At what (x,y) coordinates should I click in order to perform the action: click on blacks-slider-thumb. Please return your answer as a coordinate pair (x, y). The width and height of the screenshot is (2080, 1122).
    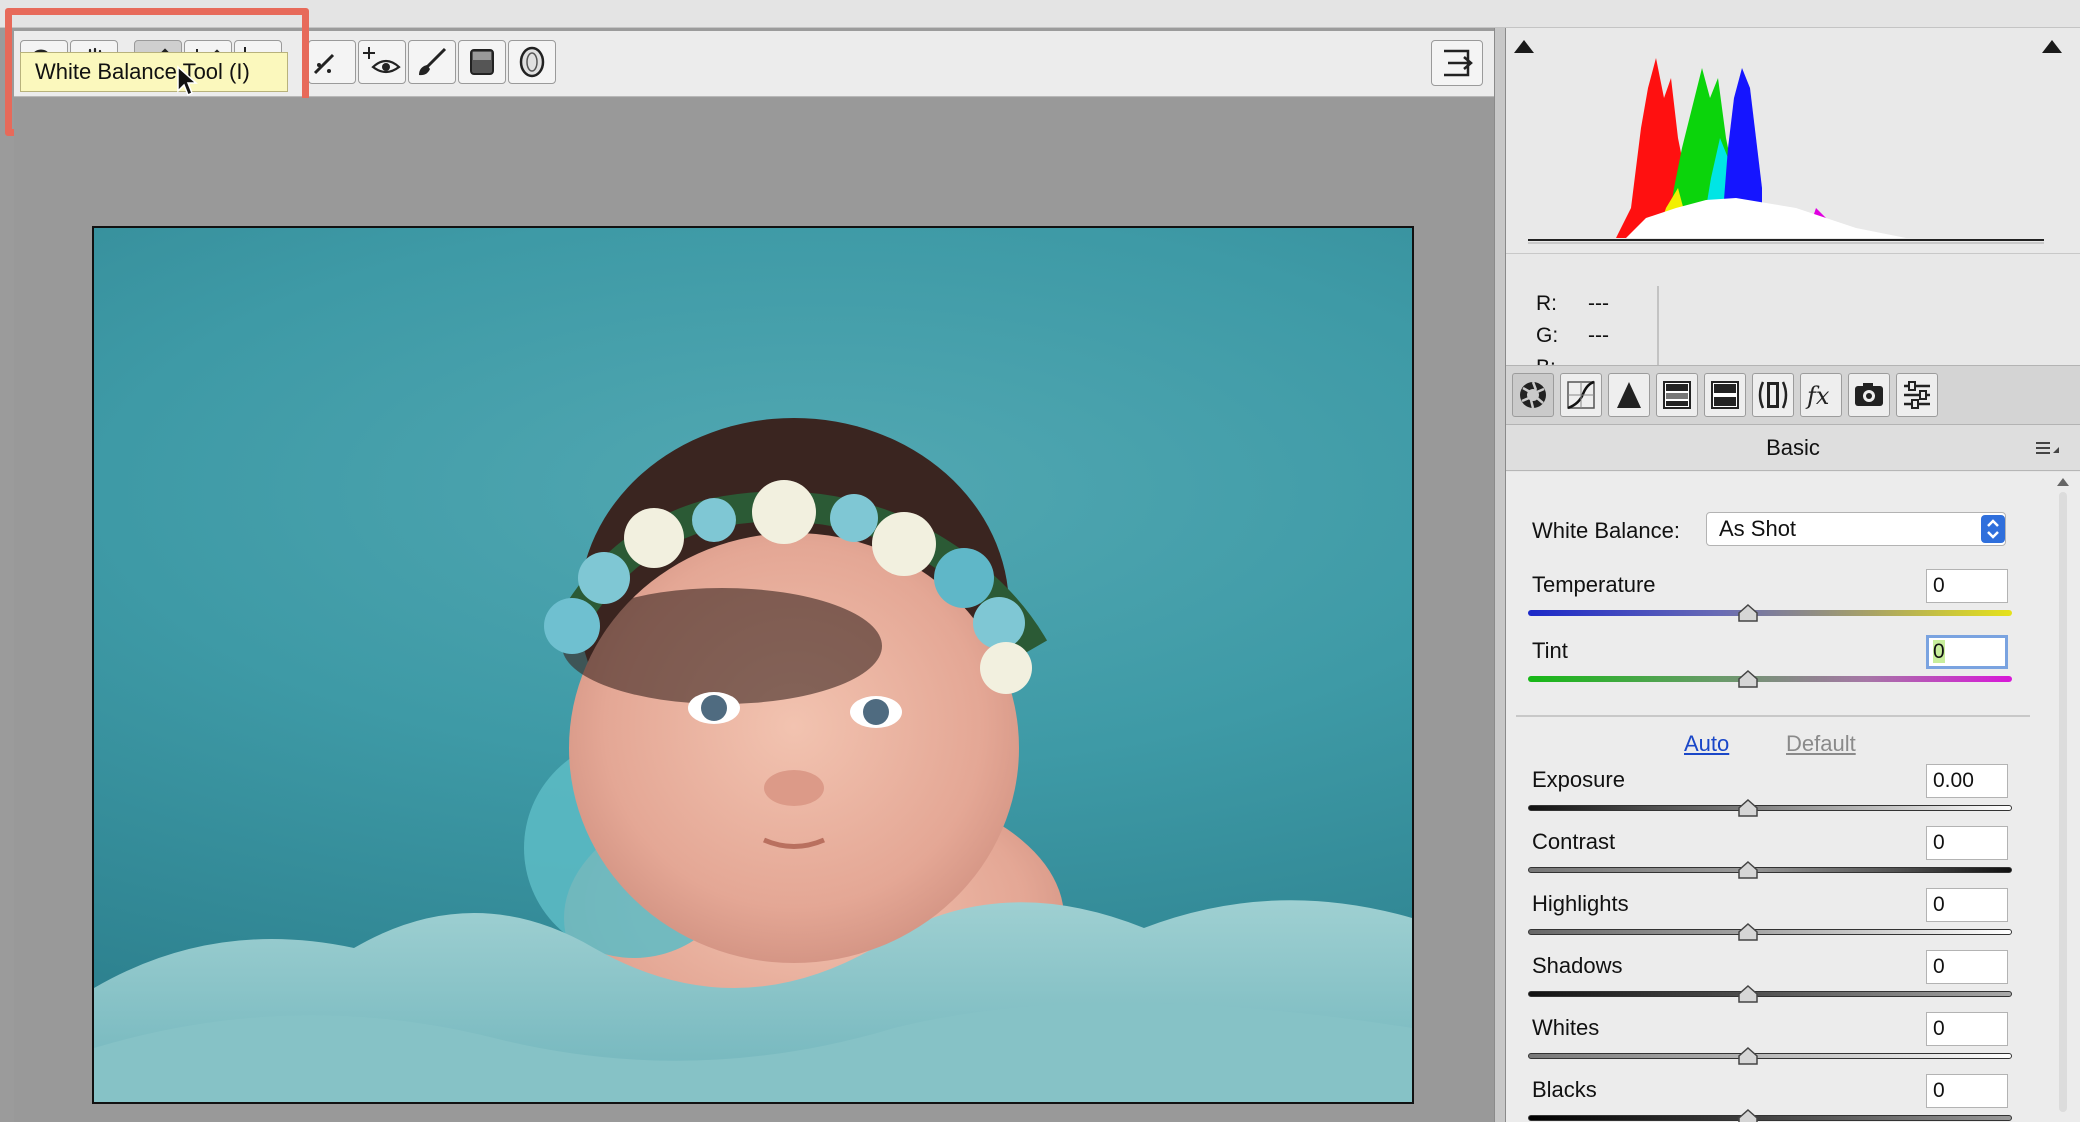
    Looking at the image, I should click on (1748, 1115).